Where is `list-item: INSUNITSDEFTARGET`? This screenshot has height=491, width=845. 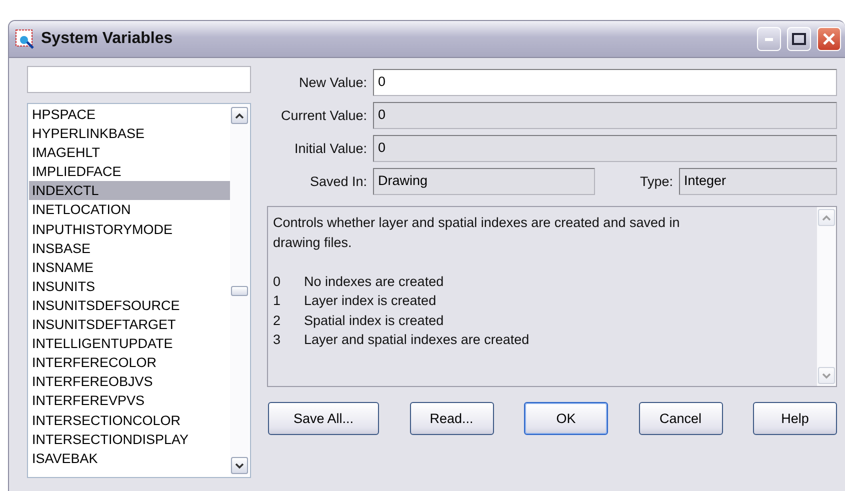
list-item: INSUNITSDEFTARGET is located at coordinates (129, 324).